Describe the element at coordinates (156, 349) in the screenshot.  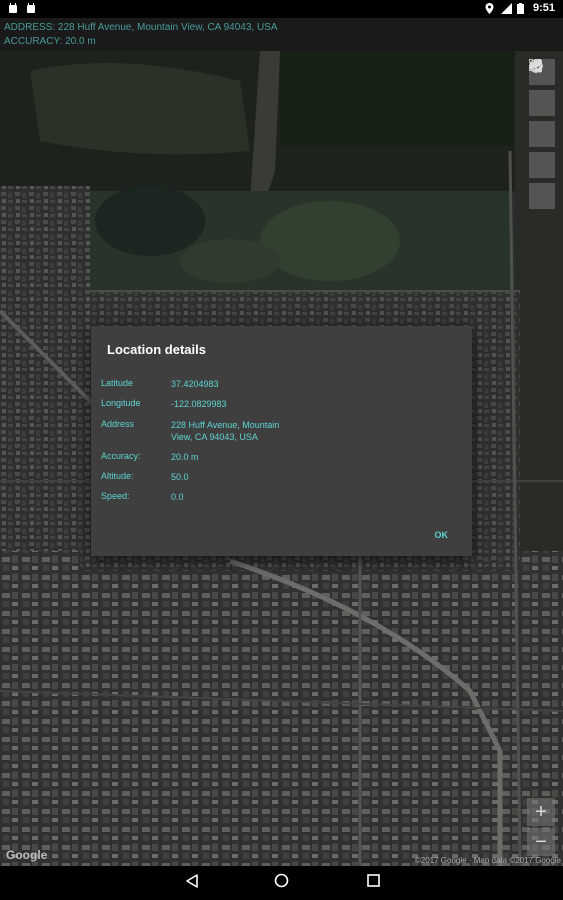
I see `dialog-title: Location details` at that location.